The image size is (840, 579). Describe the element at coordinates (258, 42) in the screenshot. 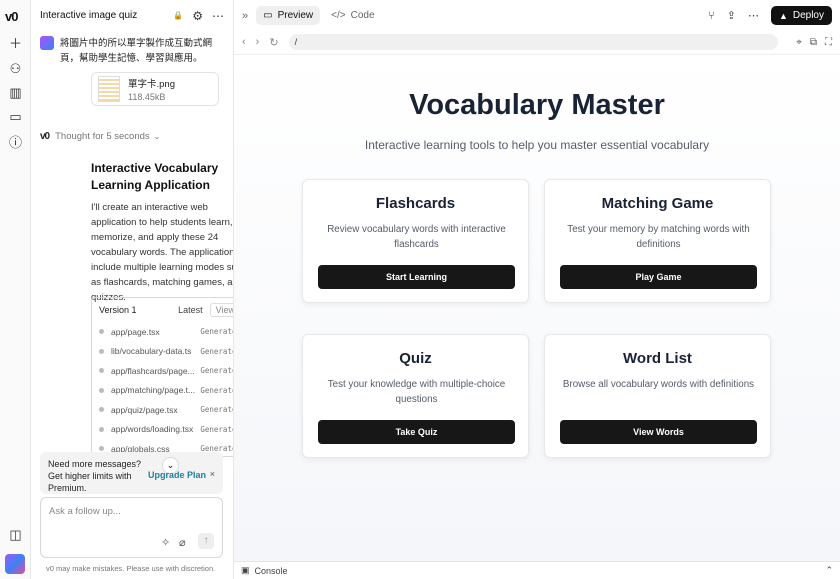

I see `forward-icon: ›` at that location.